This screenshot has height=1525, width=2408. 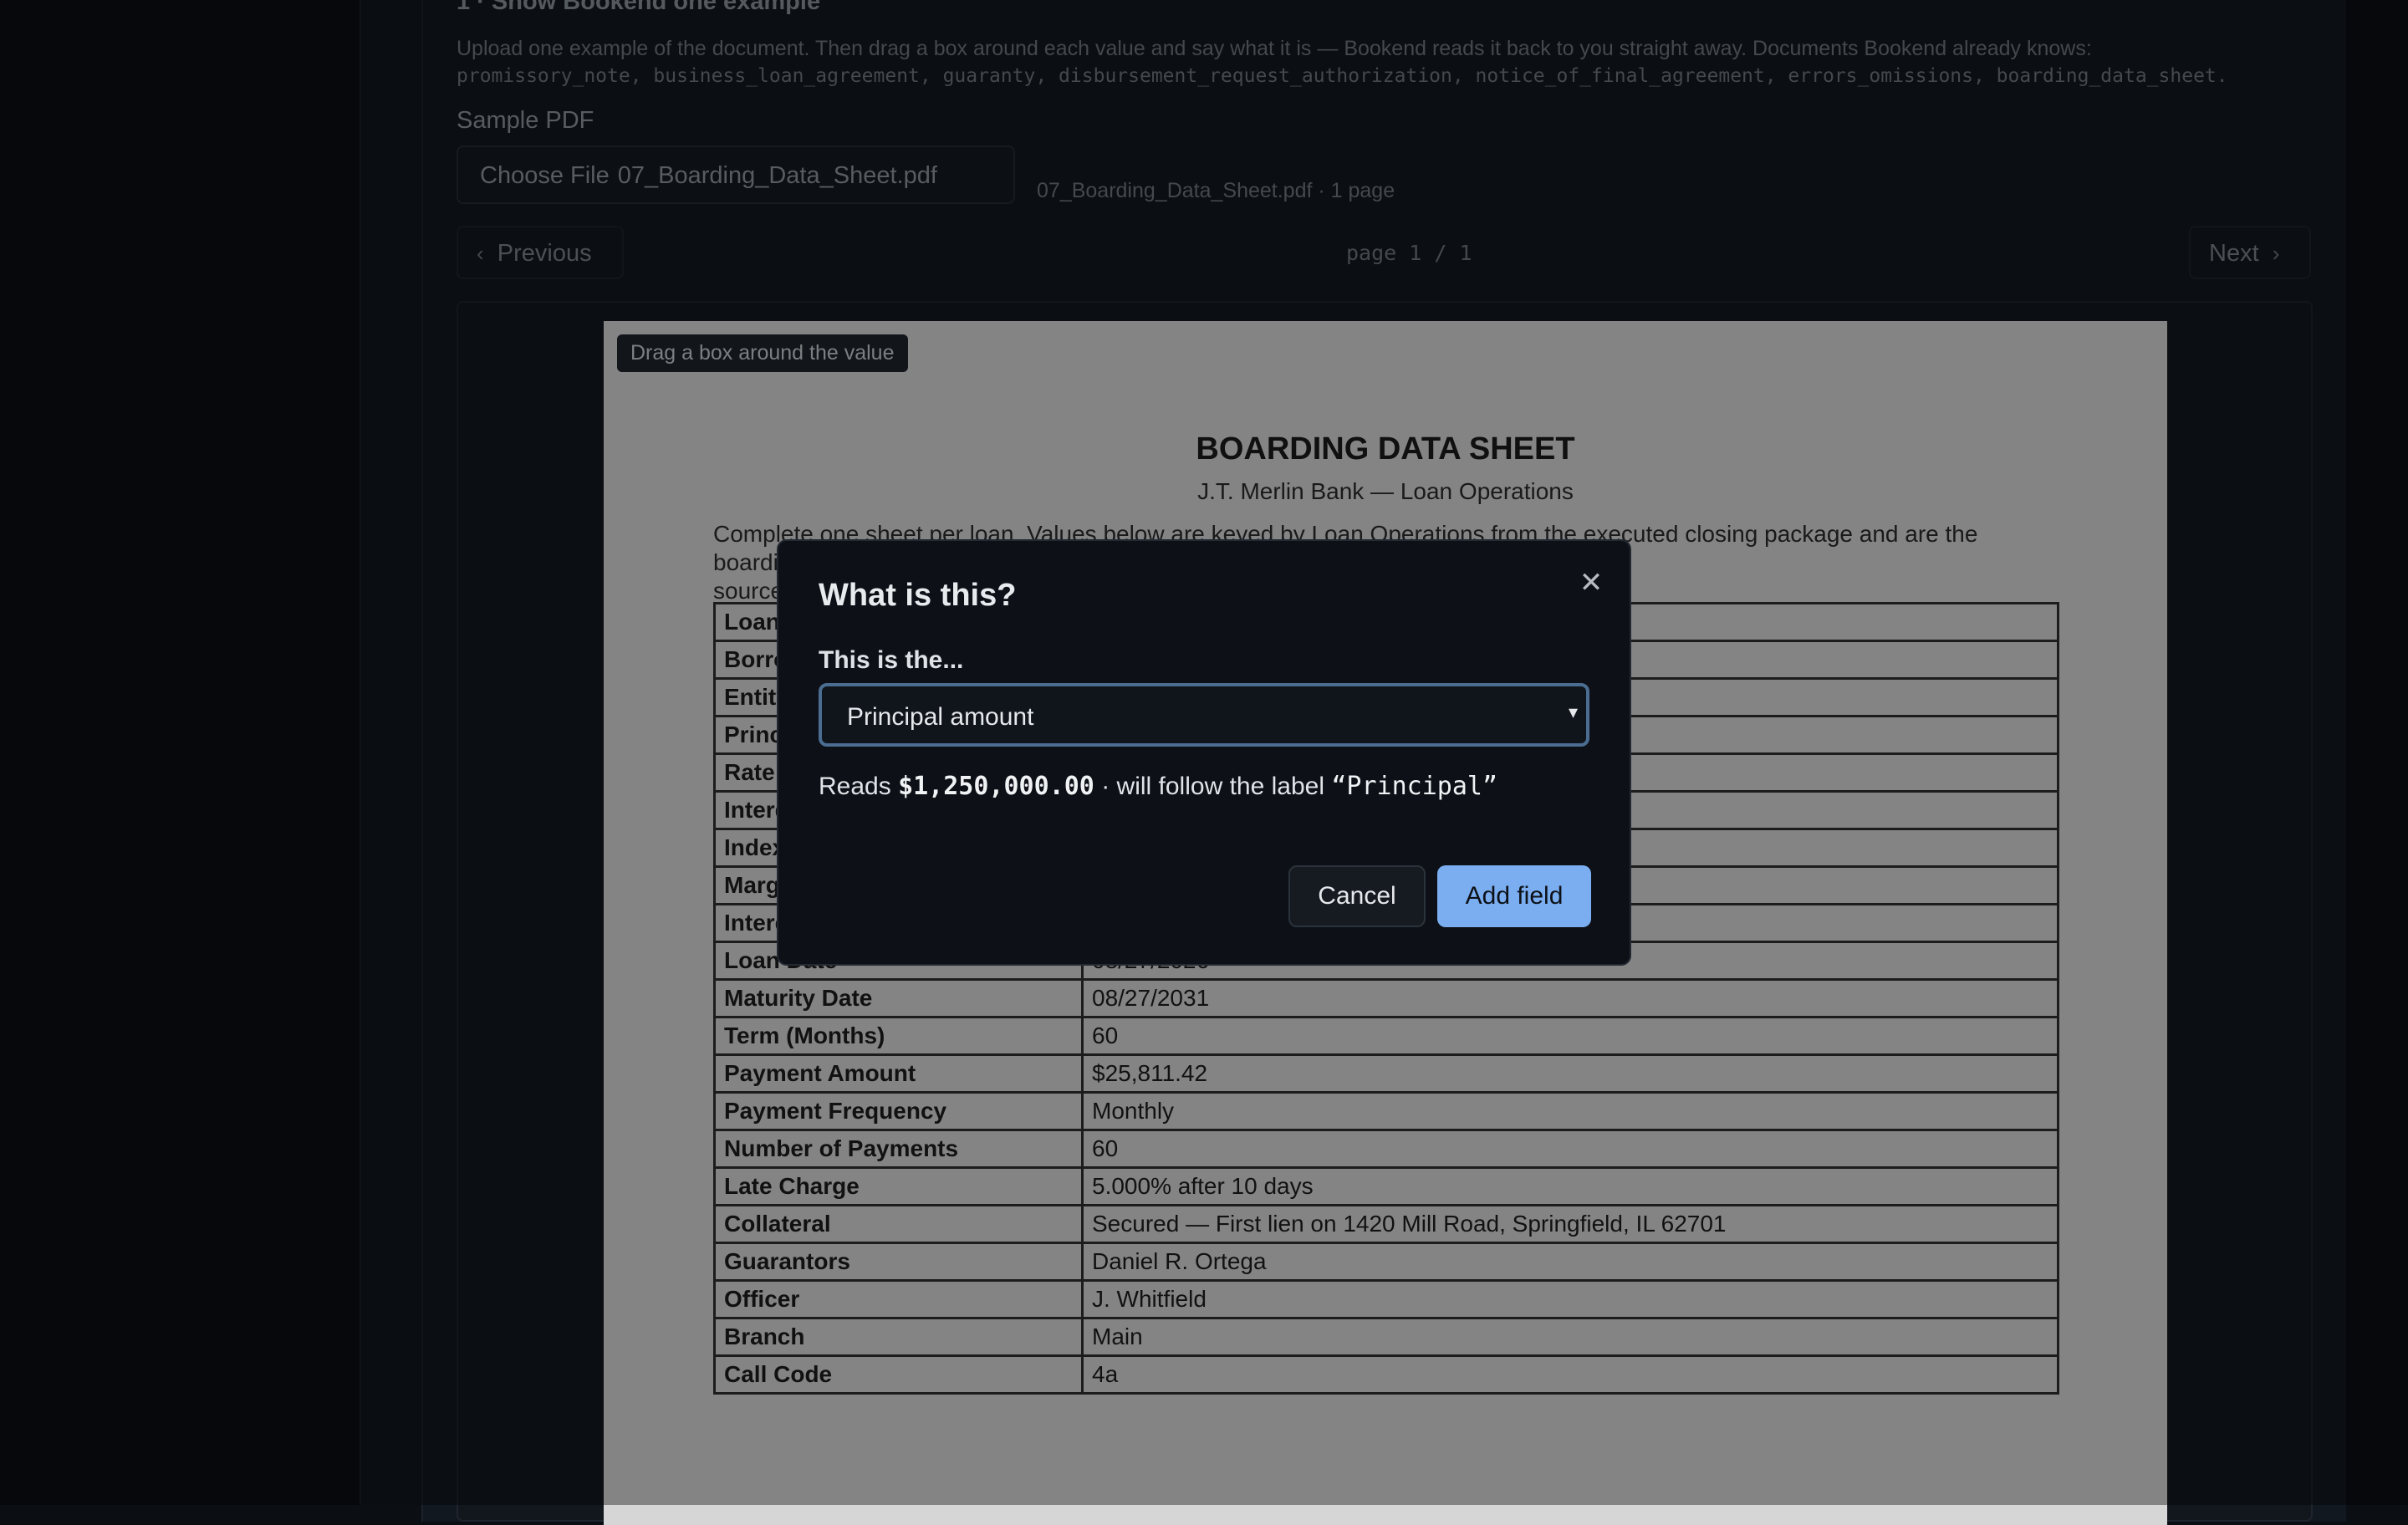 What do you see at coordinates (941, 717) in the screenshot?
I see `selected-option: Principal amount` at bounding box center [941, 717].